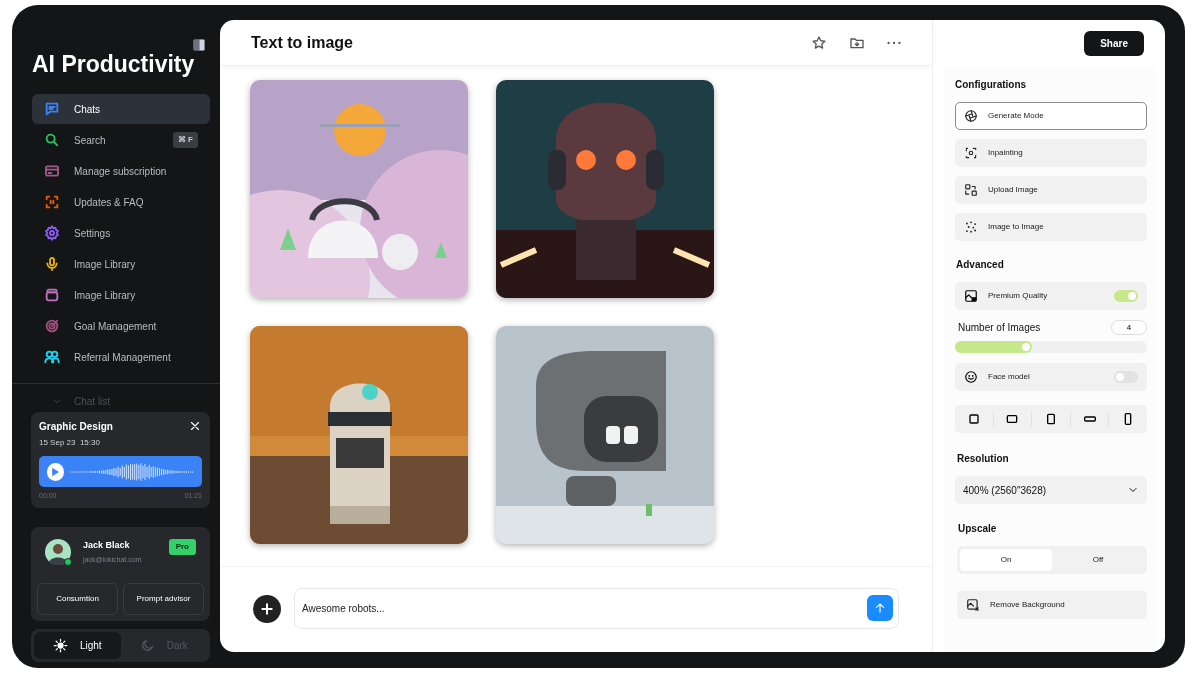 The width and height of the screenshot is (1200, 675). What do you see at coordinates (971, 153) in the screenshot?
I see `inpaint-frame-icon` at bounding box center [971, 153].